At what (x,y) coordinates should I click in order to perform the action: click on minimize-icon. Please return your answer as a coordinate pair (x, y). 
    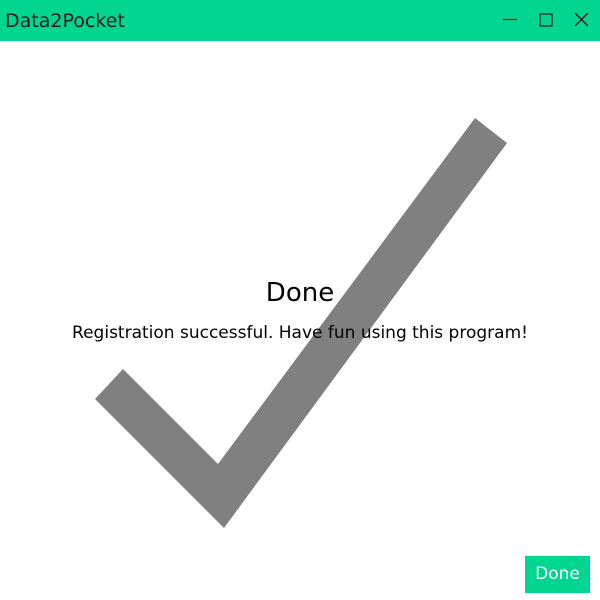
    Looking at the image, I should click on (510, 19).